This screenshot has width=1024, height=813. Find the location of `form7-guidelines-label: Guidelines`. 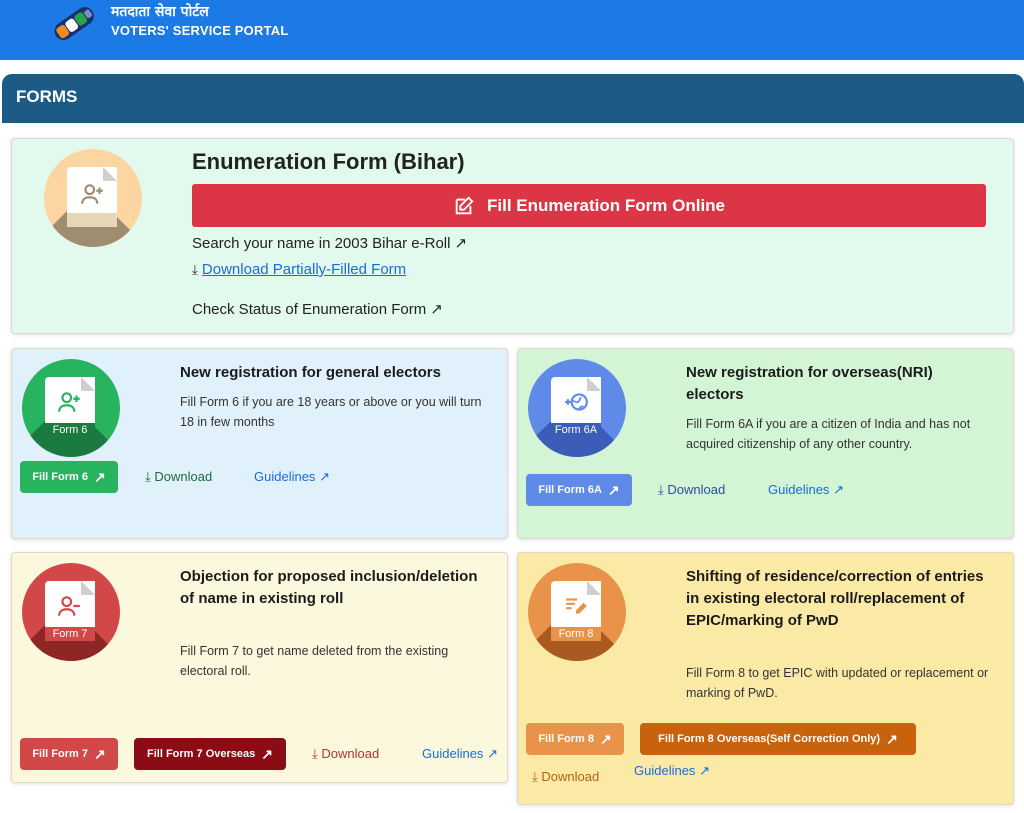

form7-guidelines-label: Guidelines is located at coordinates (453, 753).